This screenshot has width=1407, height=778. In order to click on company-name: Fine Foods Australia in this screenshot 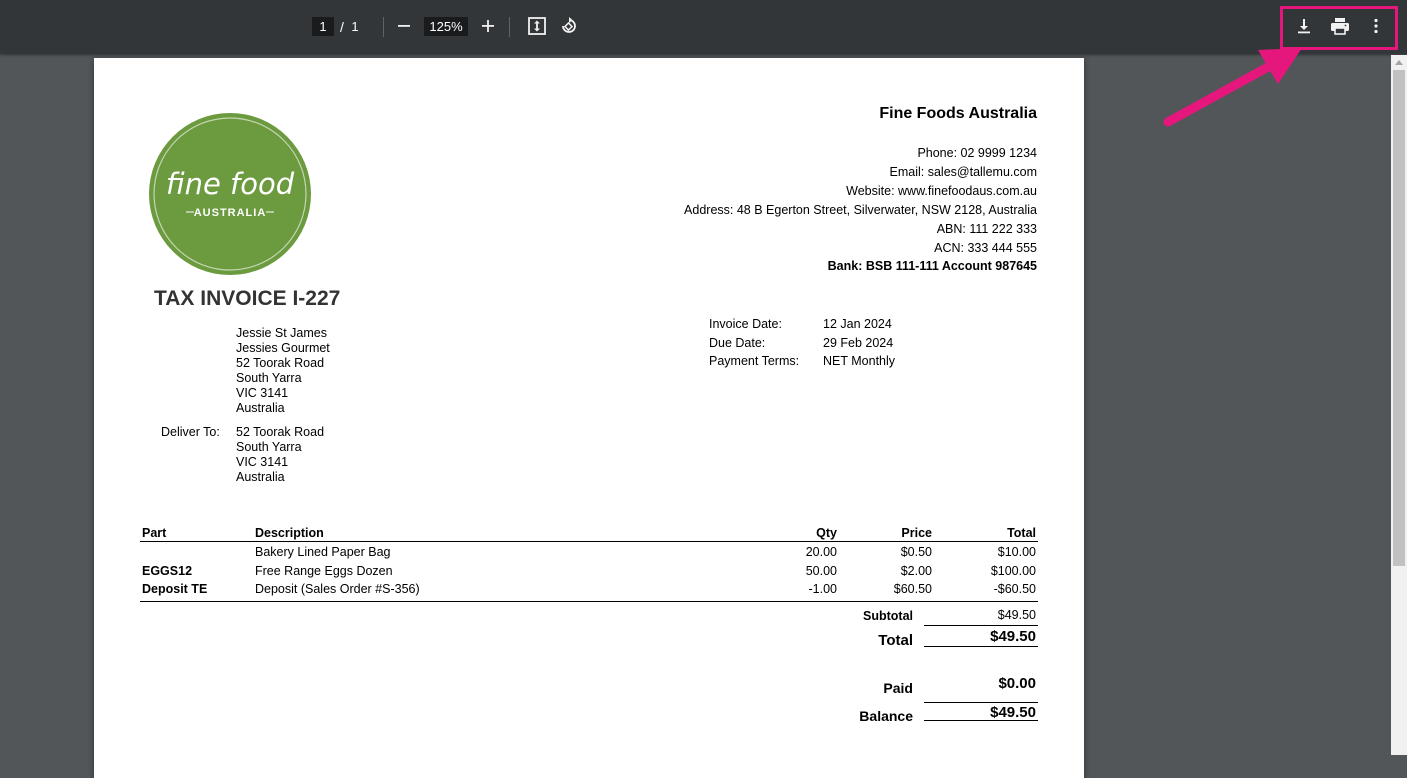, I will do `click(958, 113)`.